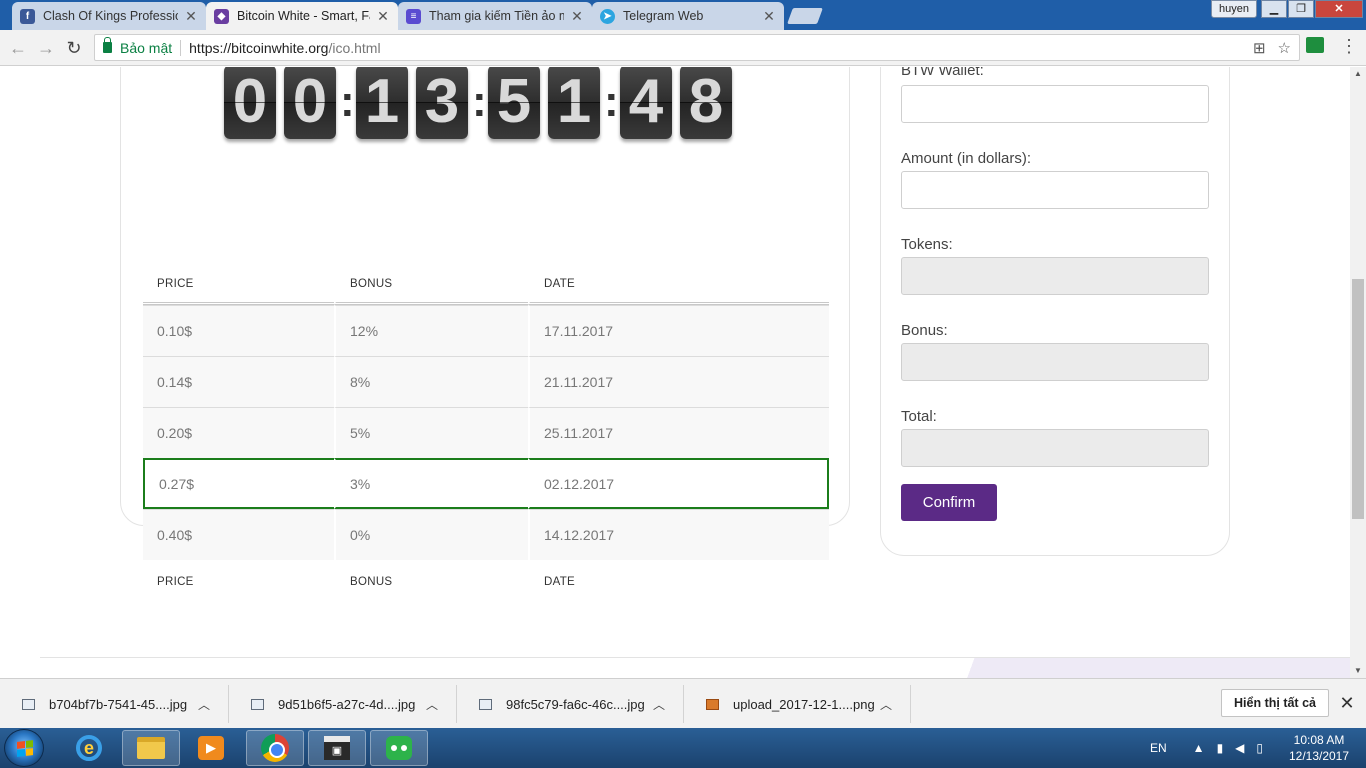  Describe the element at coordinates (1234, 9) in the screenshot. I see `profile-button: huyen` at that location.